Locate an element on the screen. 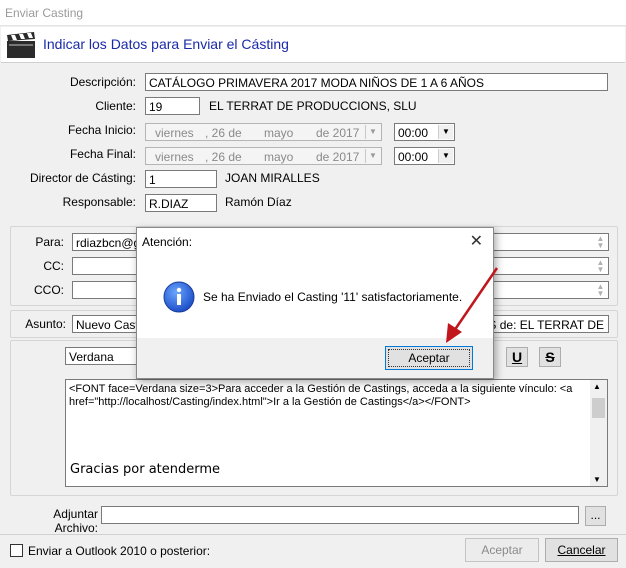 Image resolution: width=626 pixels, height=568 pixels. hora-final-select: 00:00 ▼ is located at coordinates (424, 156).